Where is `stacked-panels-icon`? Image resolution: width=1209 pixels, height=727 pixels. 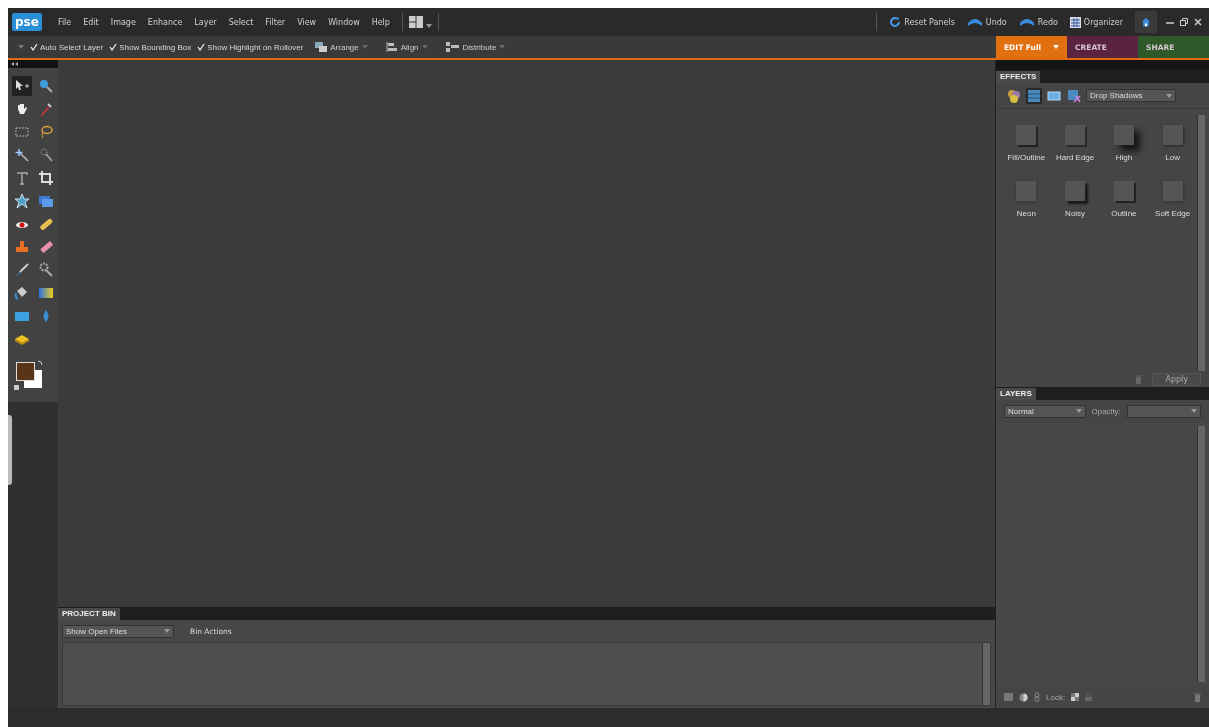 stacked-panels-icon is located at coordinates (1034, 95).